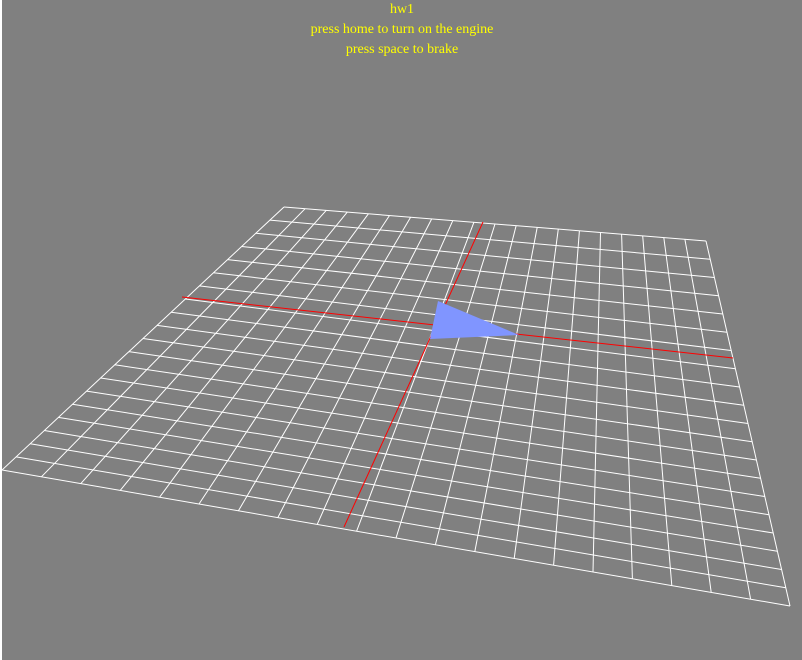 The width and height of the screenshot is (802, 660). I want to click on hud-title: hw1, so click(402, 9).